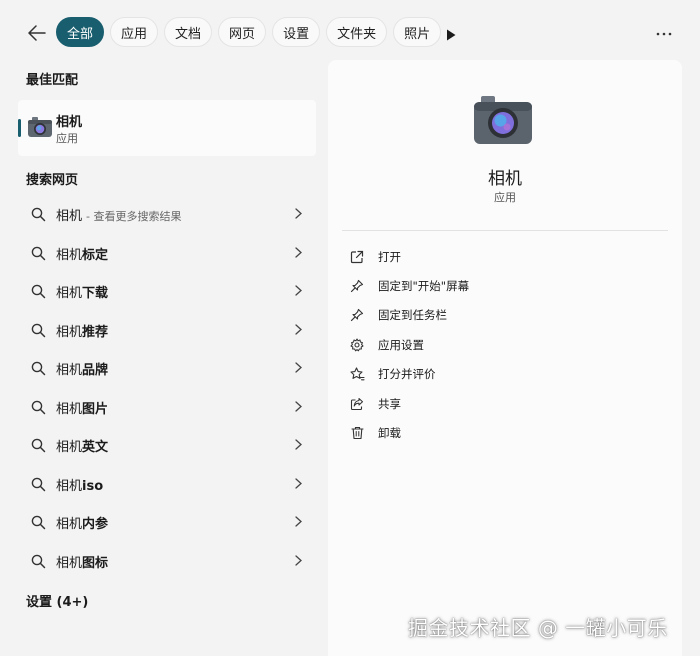  Describe the element at coordinates (505, 197) in the screenshot. I see `app-type: 应用` at that location.